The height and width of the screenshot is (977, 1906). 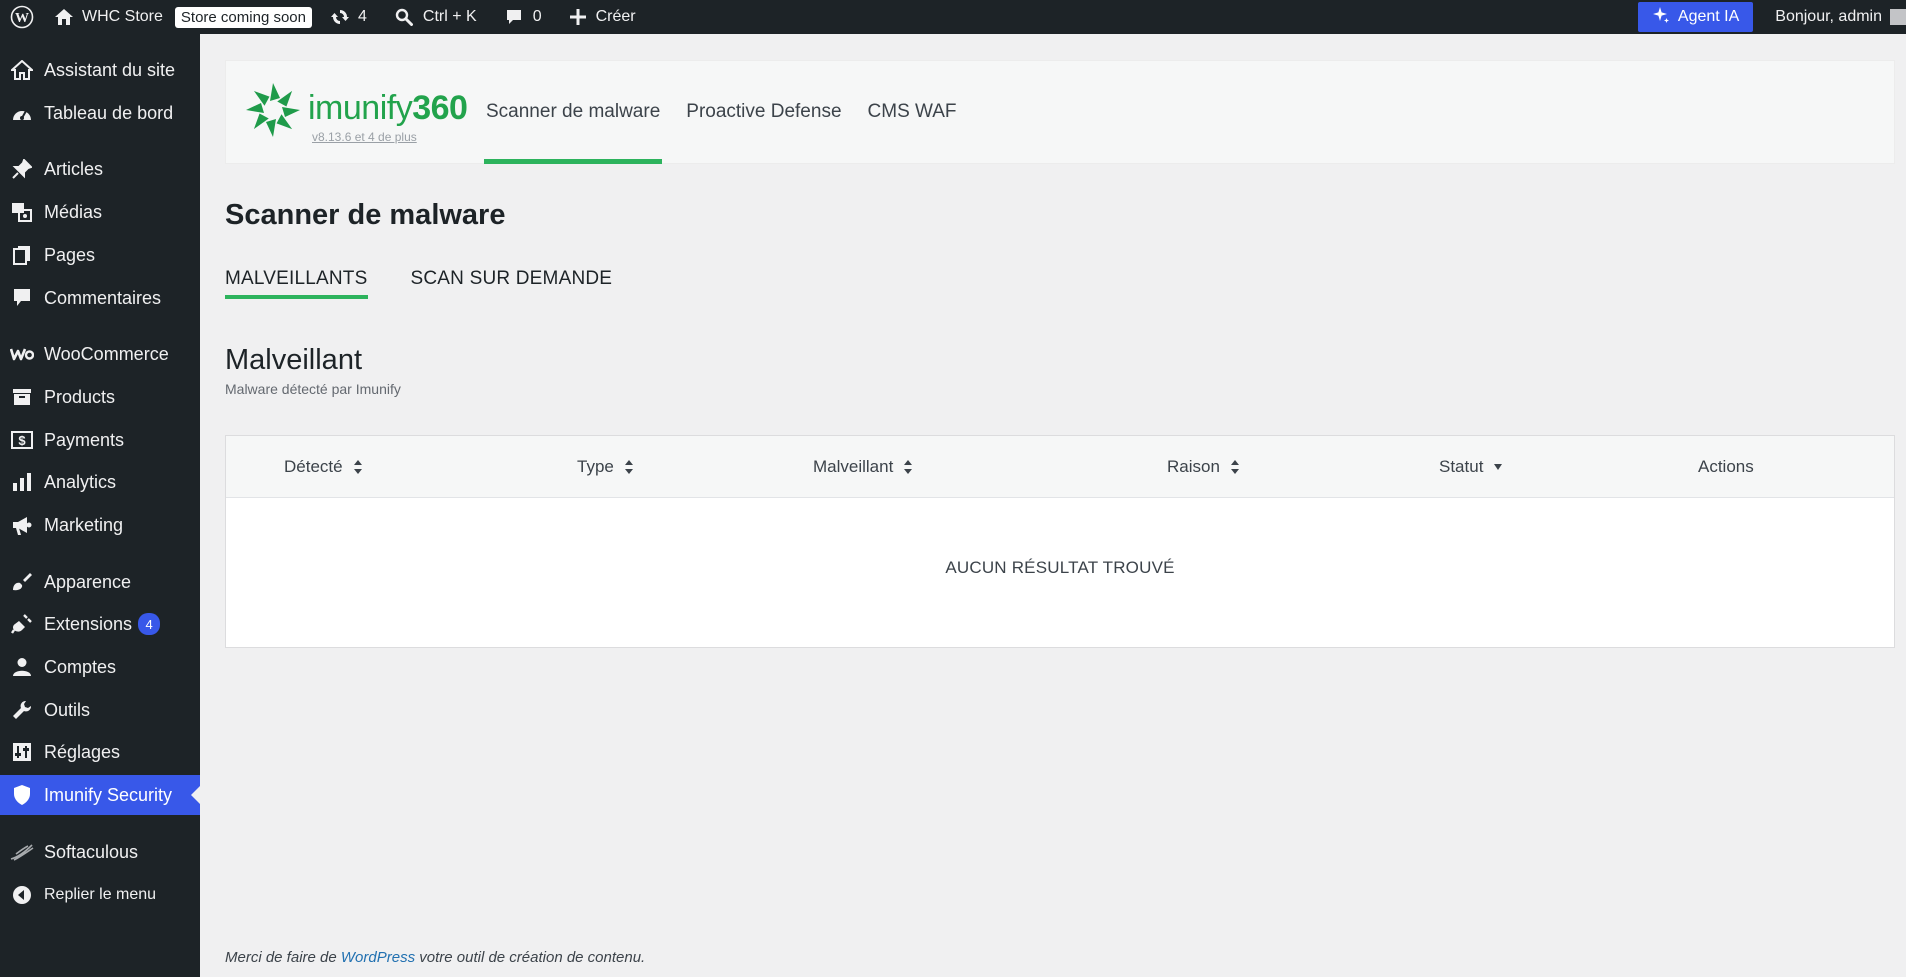 I want to click on sidebar-item-marketing: Marketing, so click(x=100, y=525).